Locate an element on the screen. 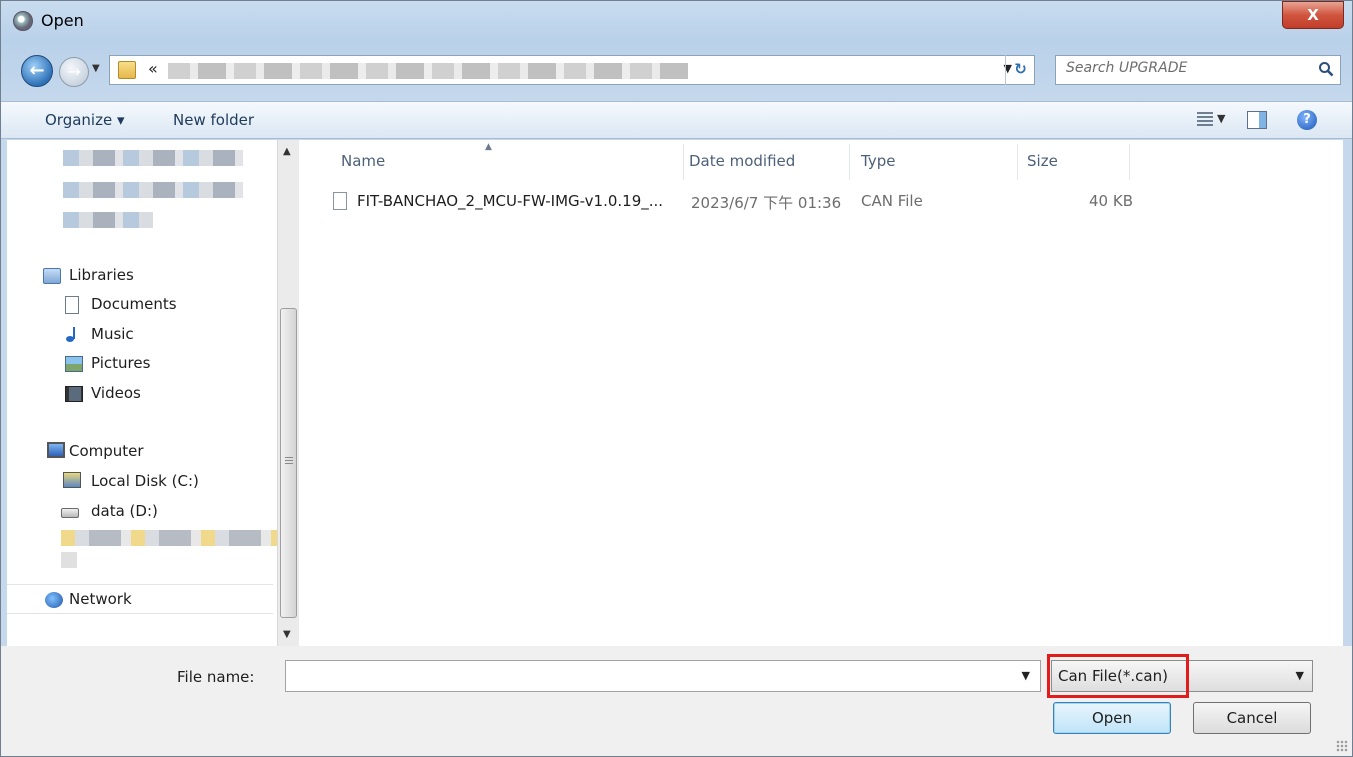  recent-locations-dropdown: ▼ is located at coordinates (96, 68).